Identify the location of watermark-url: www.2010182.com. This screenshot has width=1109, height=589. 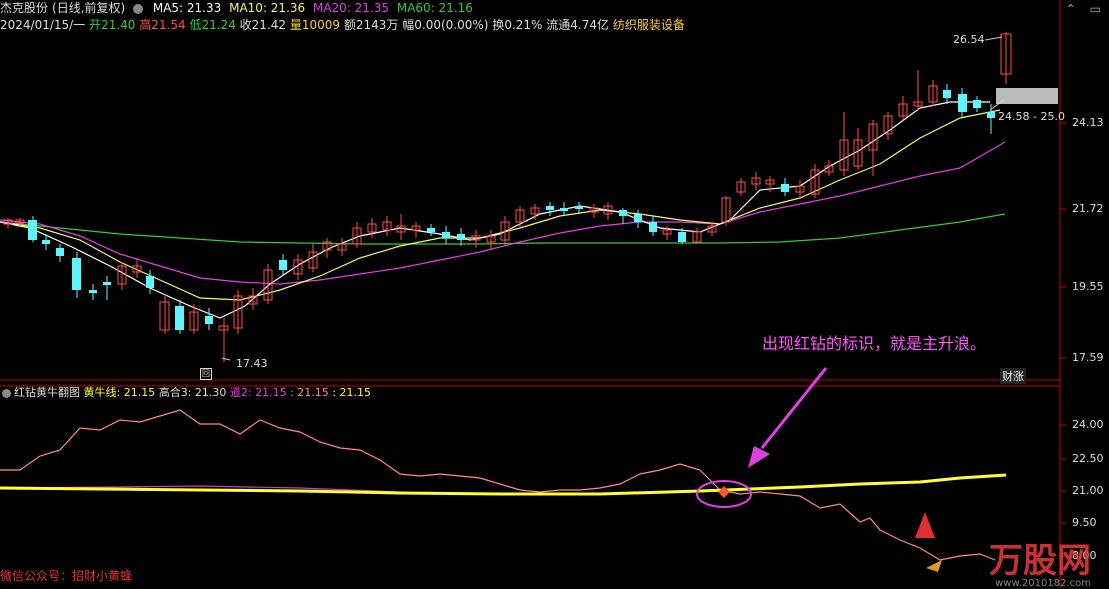
(1043, 583).